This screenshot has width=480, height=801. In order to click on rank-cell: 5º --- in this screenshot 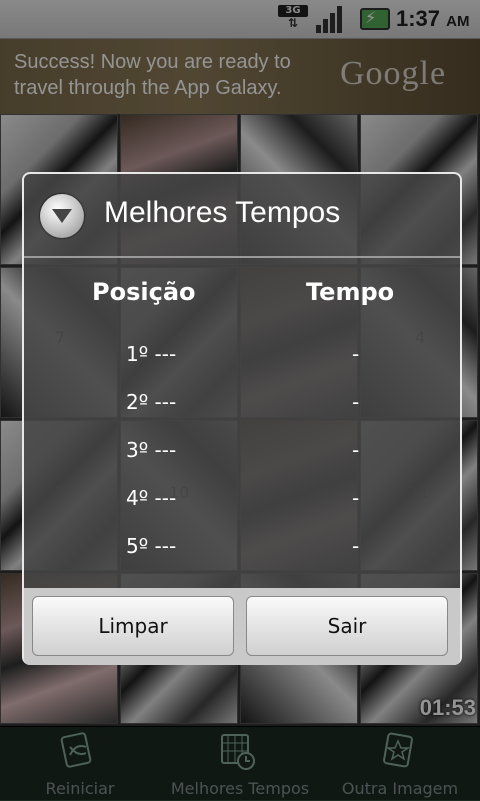, I will do `click(151, 546)`.